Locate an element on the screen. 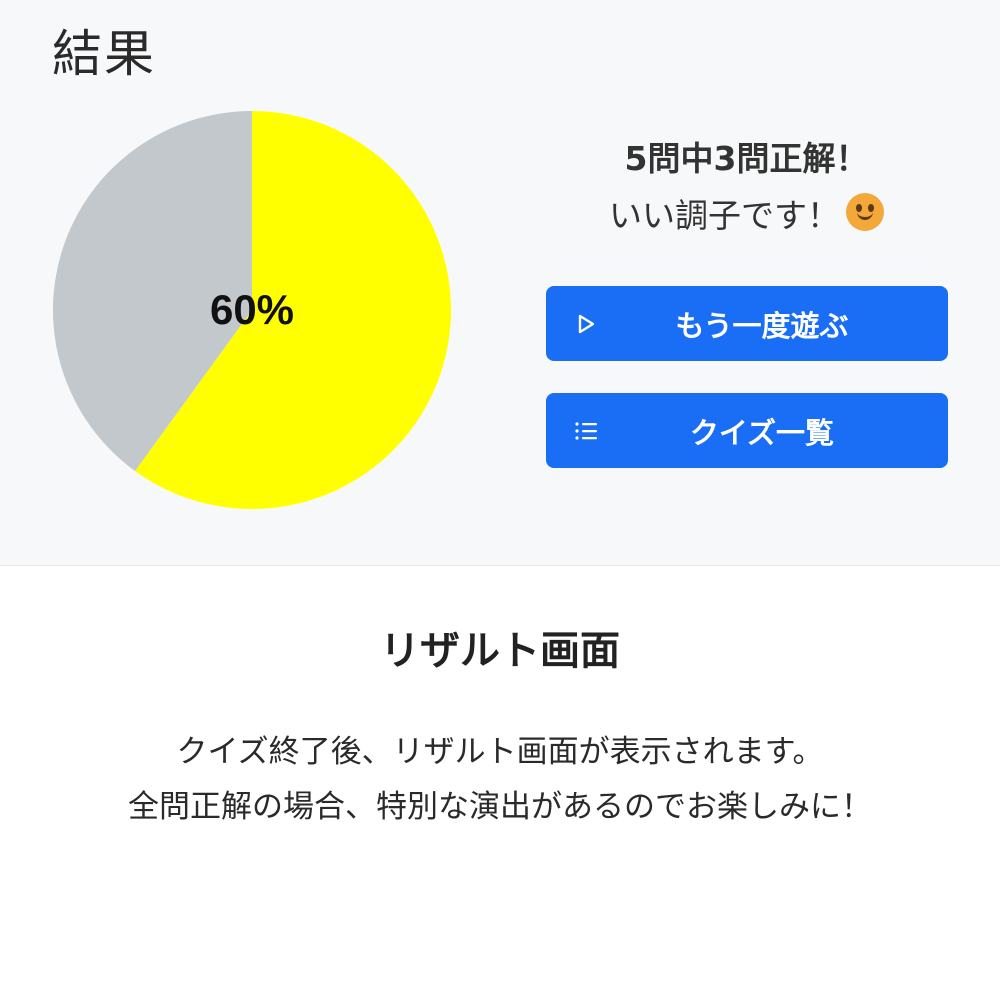 The height and width of the screenshot is (1000, 1000). caption-title: リザルト画面 is located at coordinates (500, 651).